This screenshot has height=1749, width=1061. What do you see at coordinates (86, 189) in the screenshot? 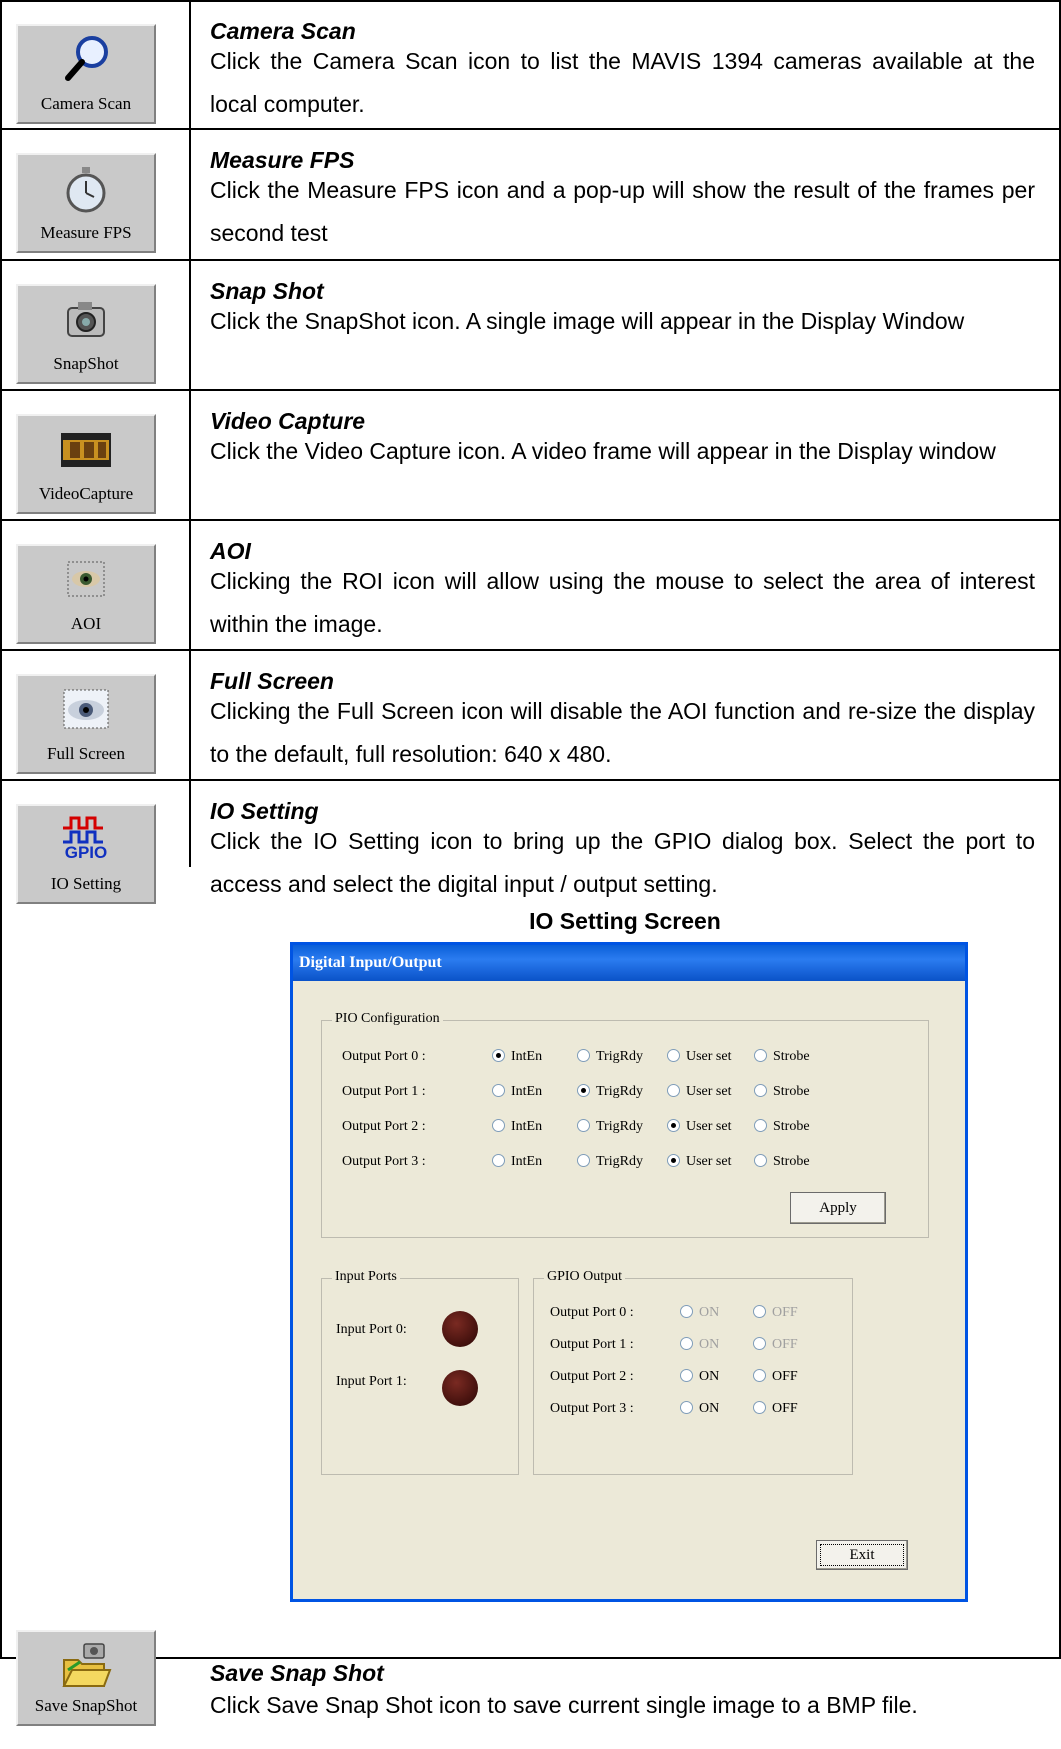
I see `stopwatch-icon` at bounding box center [86, 189].